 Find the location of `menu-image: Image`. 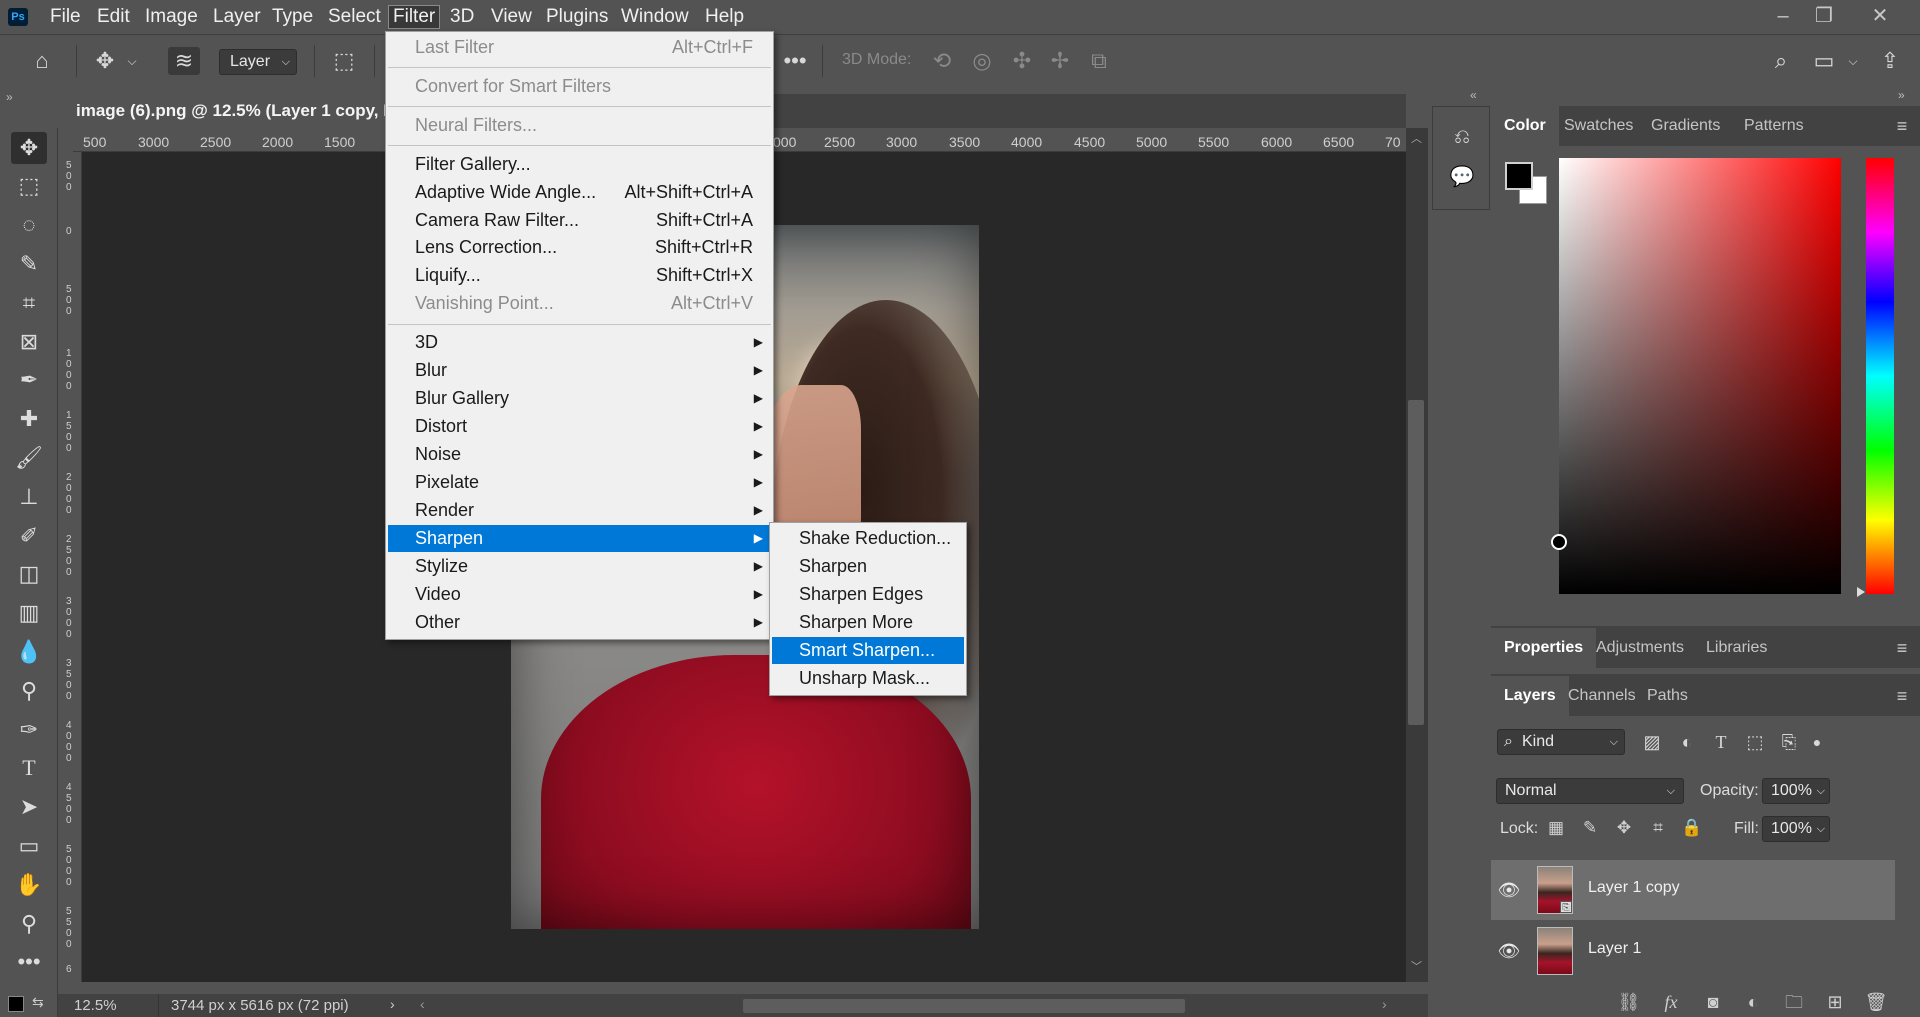

menu-image: Image is located at coordinates (171, 17).